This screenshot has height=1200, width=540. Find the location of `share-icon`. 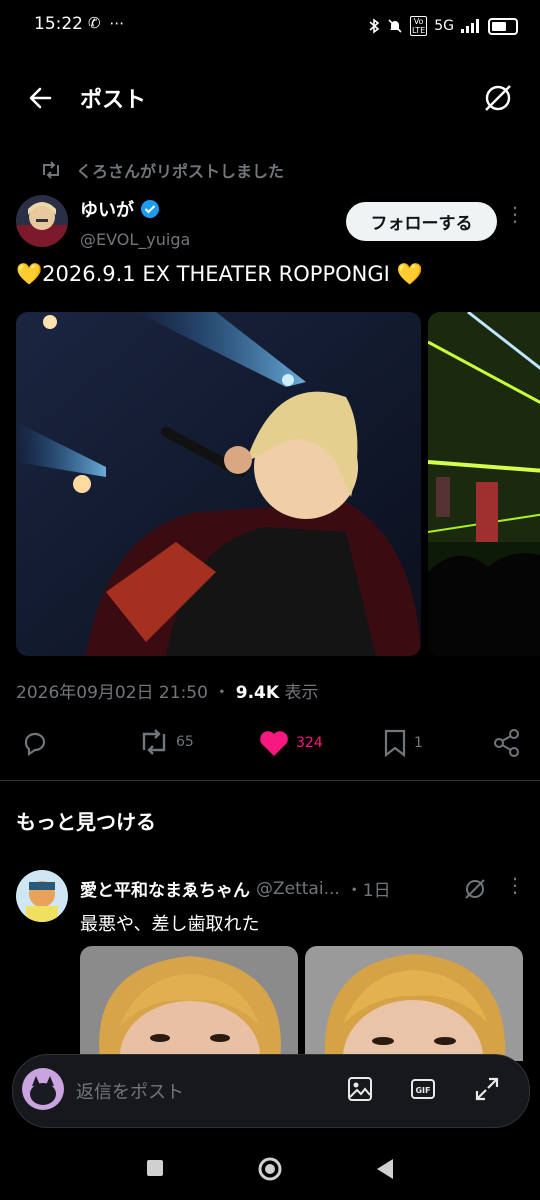

share-icon is located at coordinates (506, 743).